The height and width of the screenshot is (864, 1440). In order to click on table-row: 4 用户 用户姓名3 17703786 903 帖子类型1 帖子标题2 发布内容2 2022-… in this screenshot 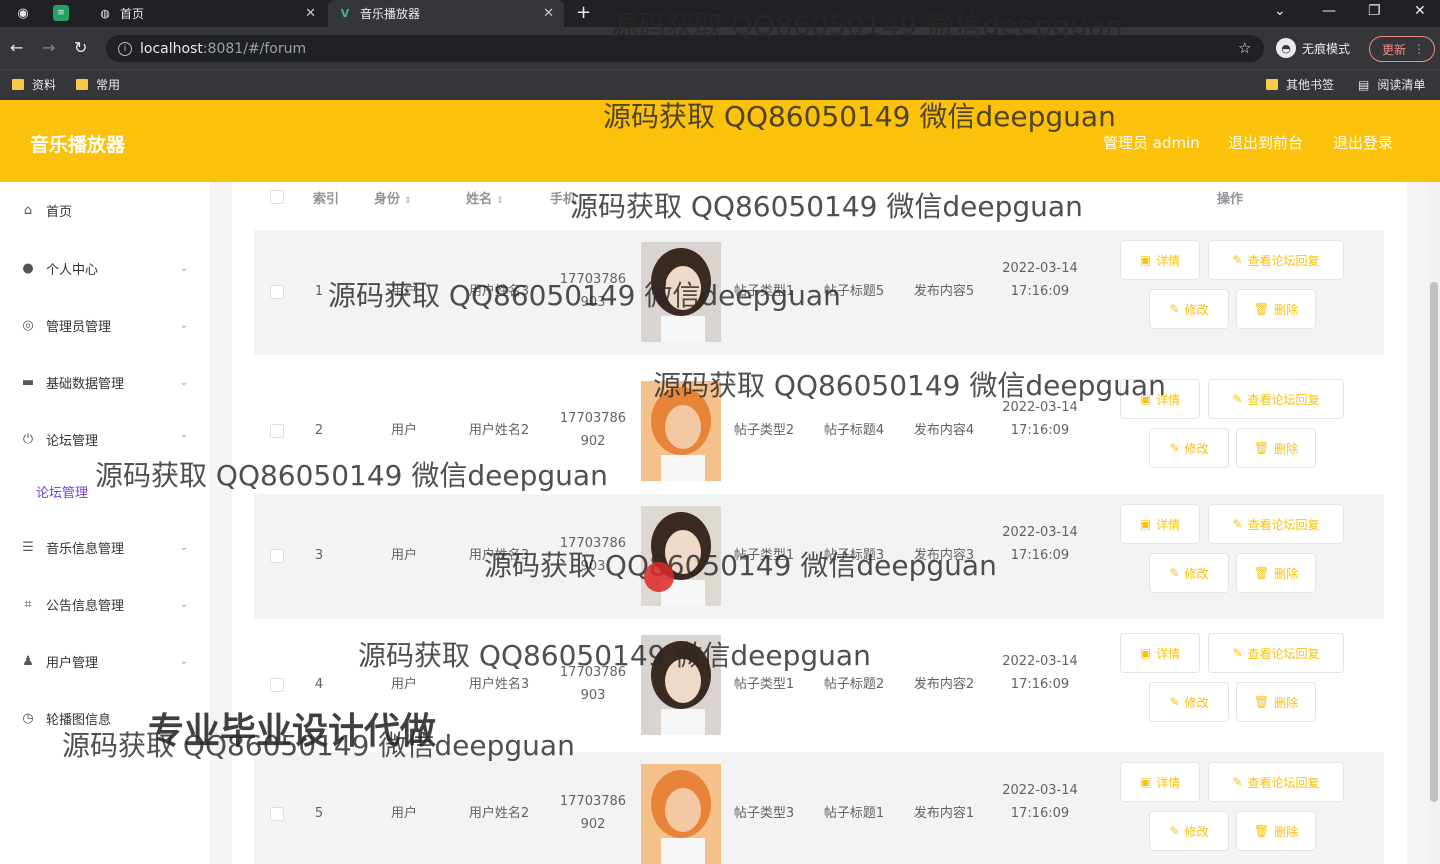, I will do `click(819, 685)`.